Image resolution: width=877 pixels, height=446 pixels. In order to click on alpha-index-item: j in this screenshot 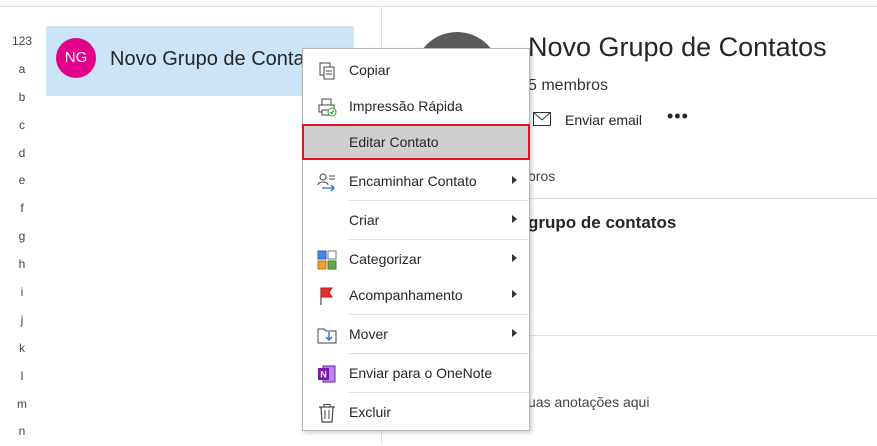, I will do `click(22, 321)`.